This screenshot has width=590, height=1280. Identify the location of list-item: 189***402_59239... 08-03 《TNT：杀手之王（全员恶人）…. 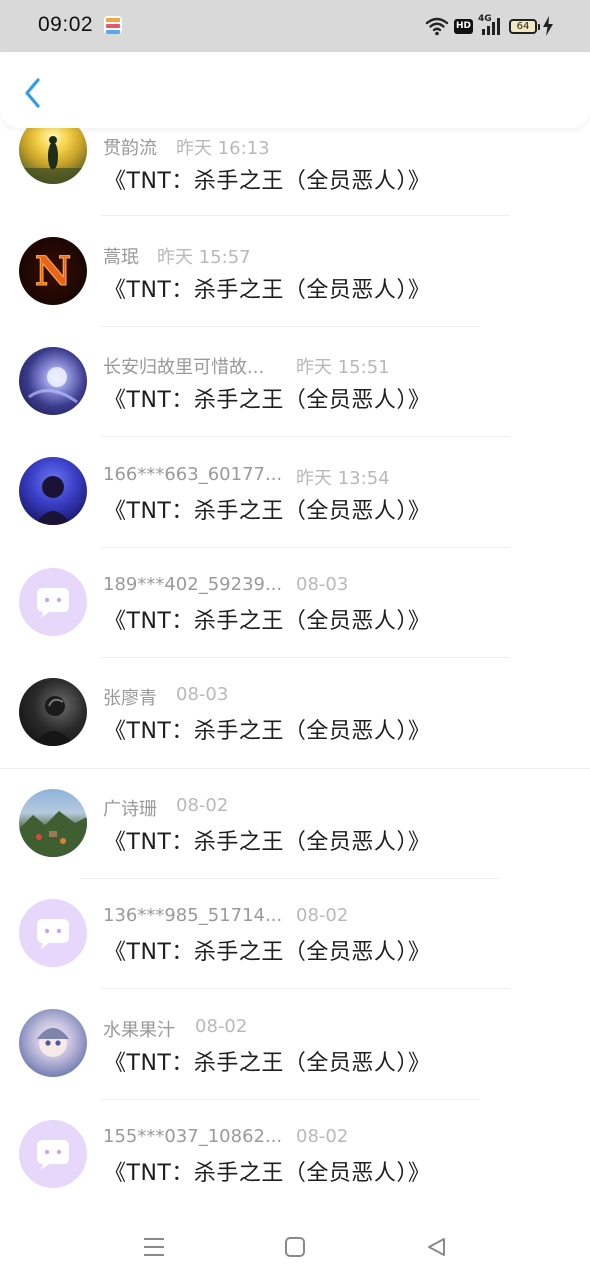
(295, 602).